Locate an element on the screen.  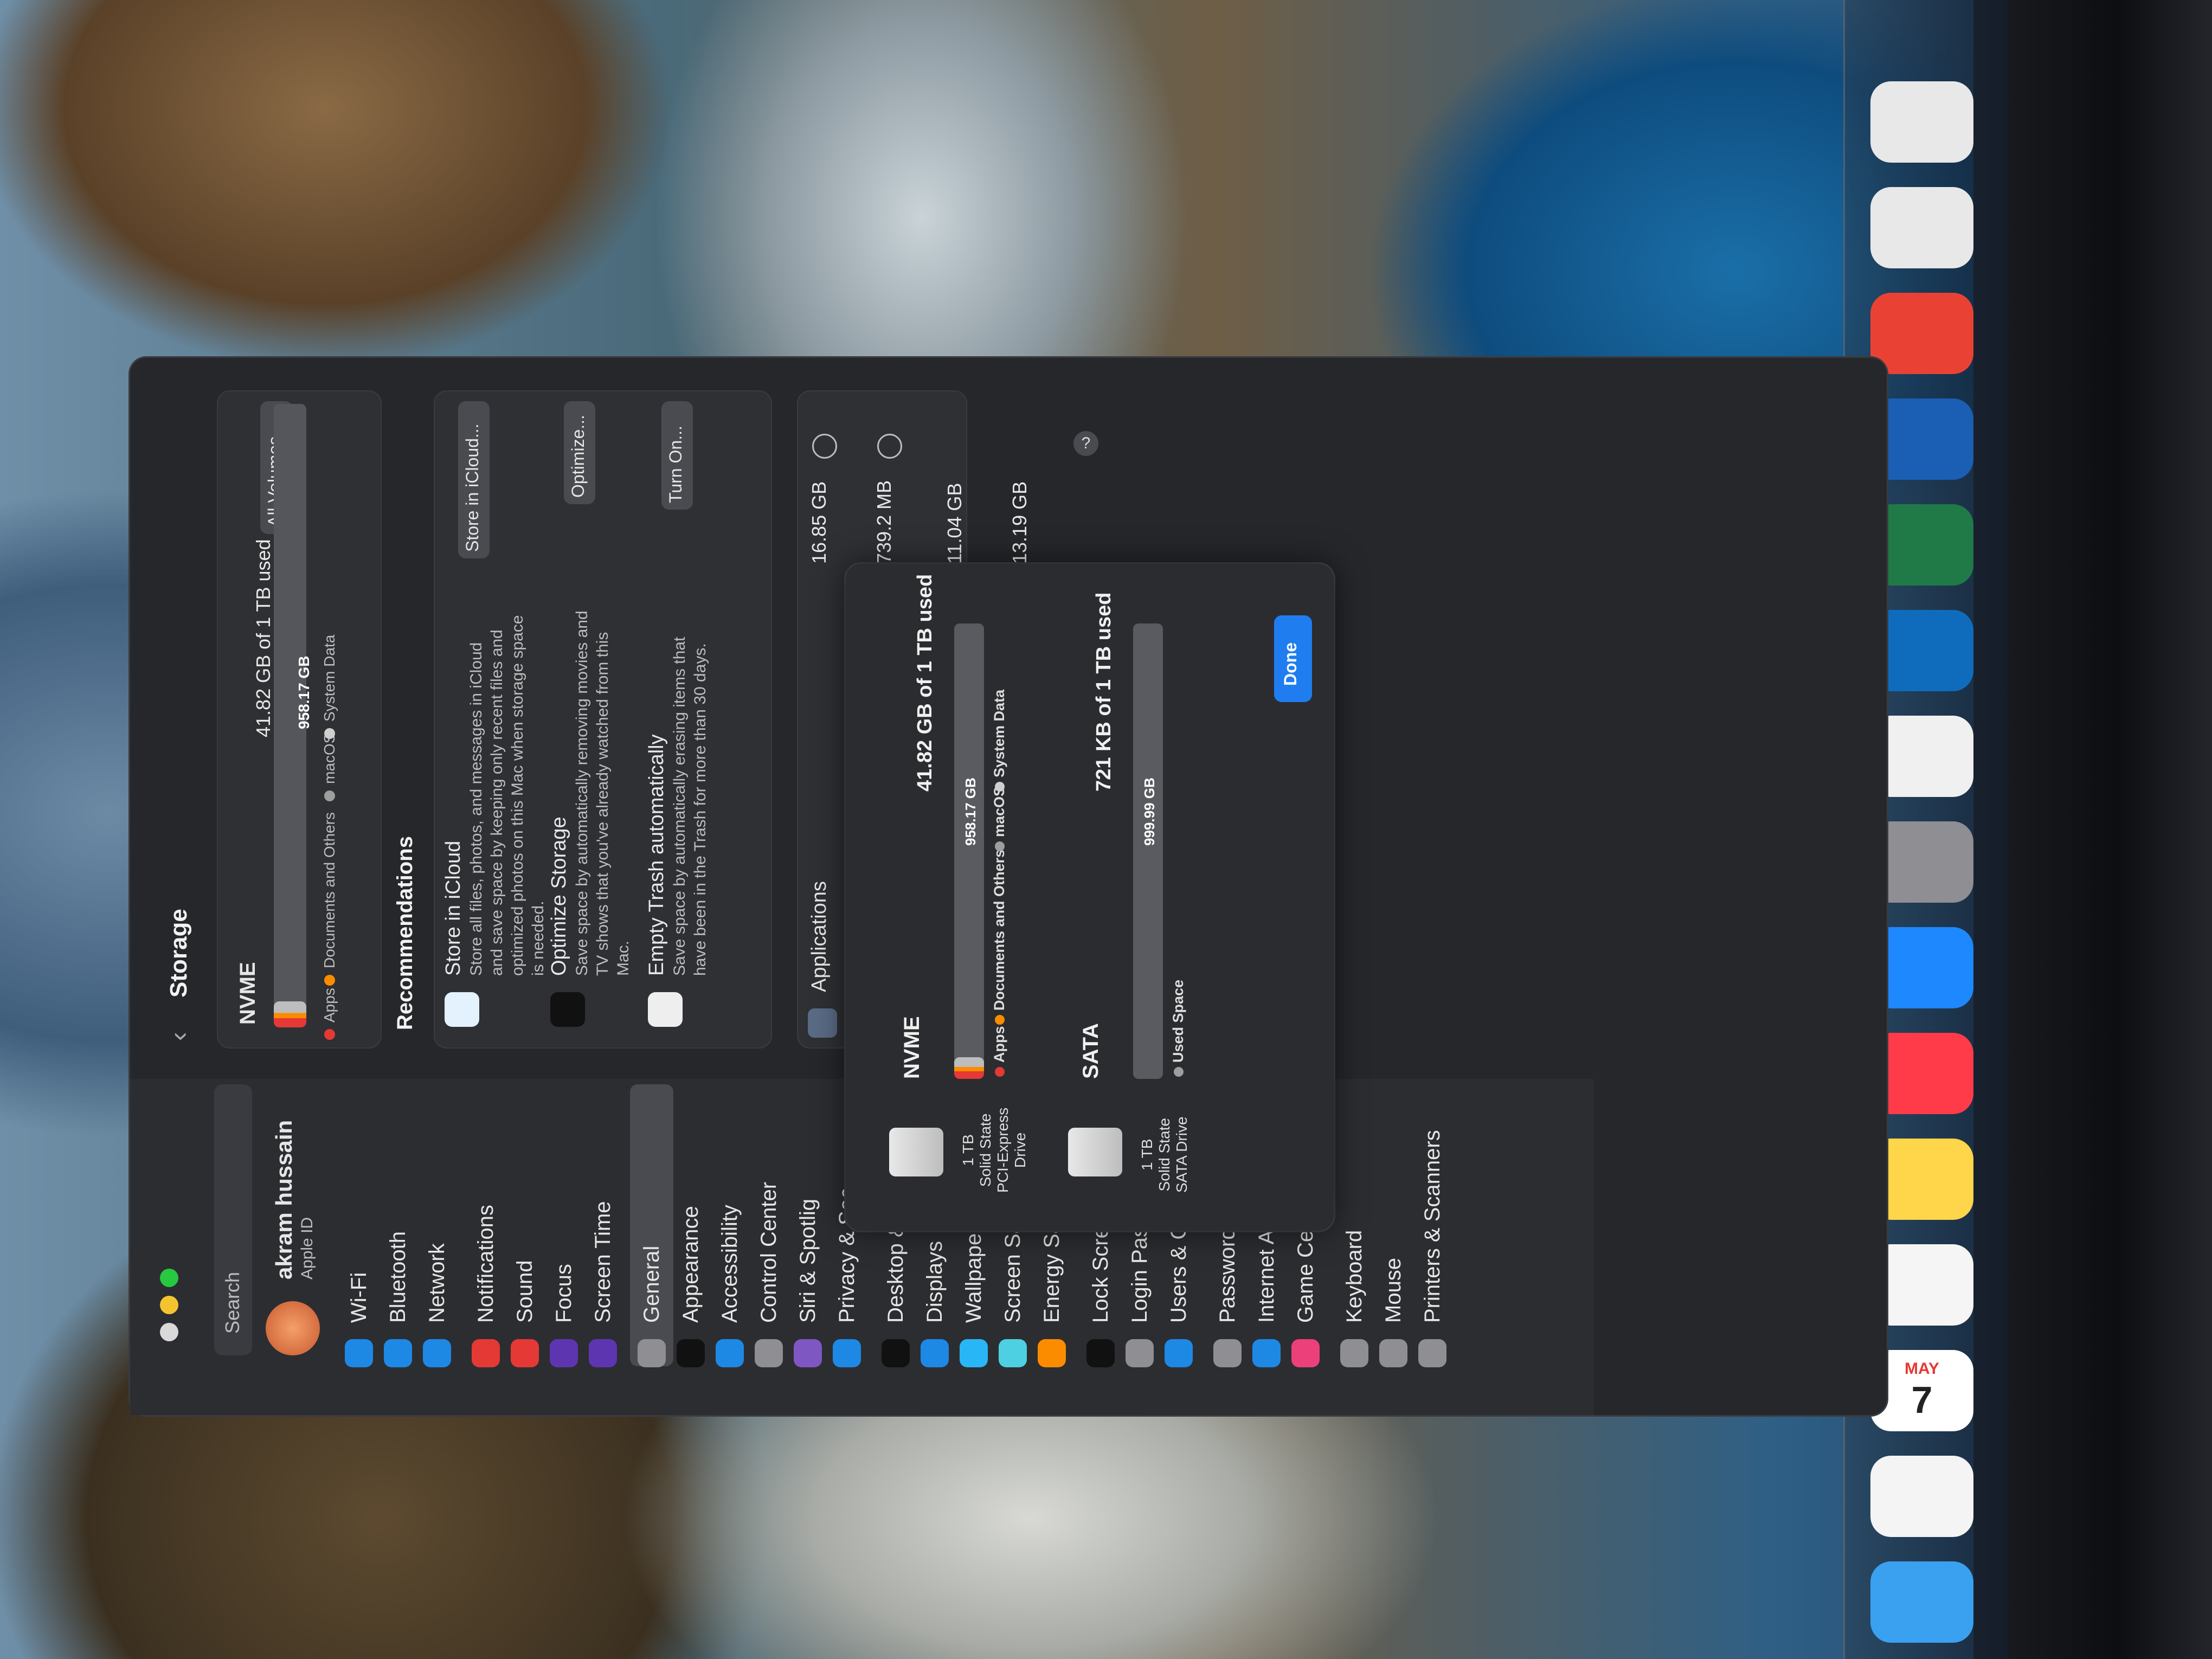
free-label: 958.17 GB is located at coordinates (303, 692).